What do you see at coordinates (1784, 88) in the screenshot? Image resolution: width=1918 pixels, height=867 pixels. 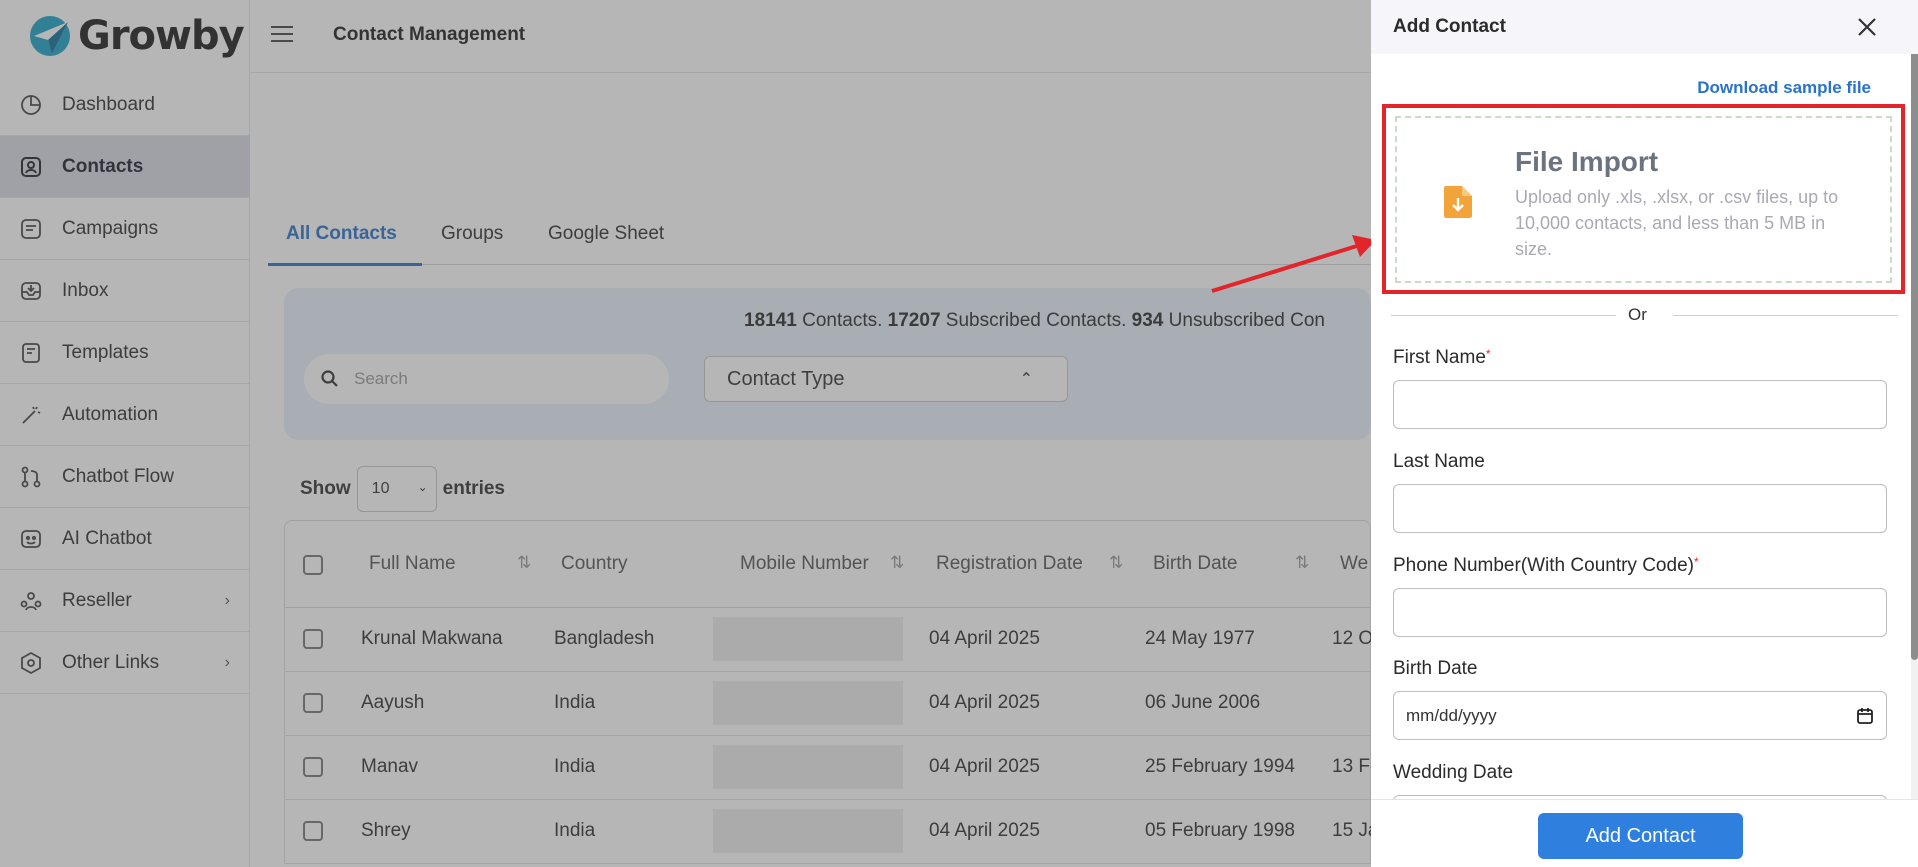 I see `download-sample-link: Download sample file` at bounding box center [1784, 88].